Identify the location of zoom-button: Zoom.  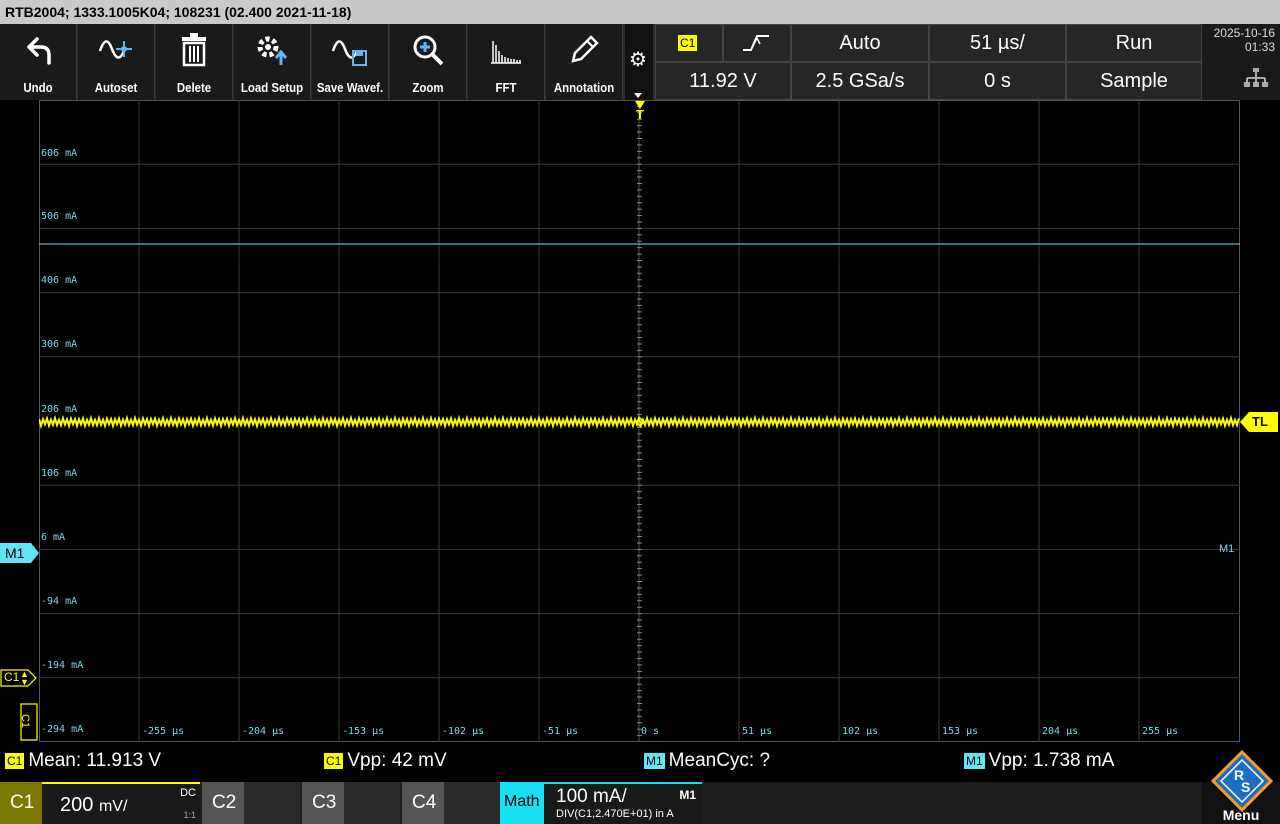
(428, 62).